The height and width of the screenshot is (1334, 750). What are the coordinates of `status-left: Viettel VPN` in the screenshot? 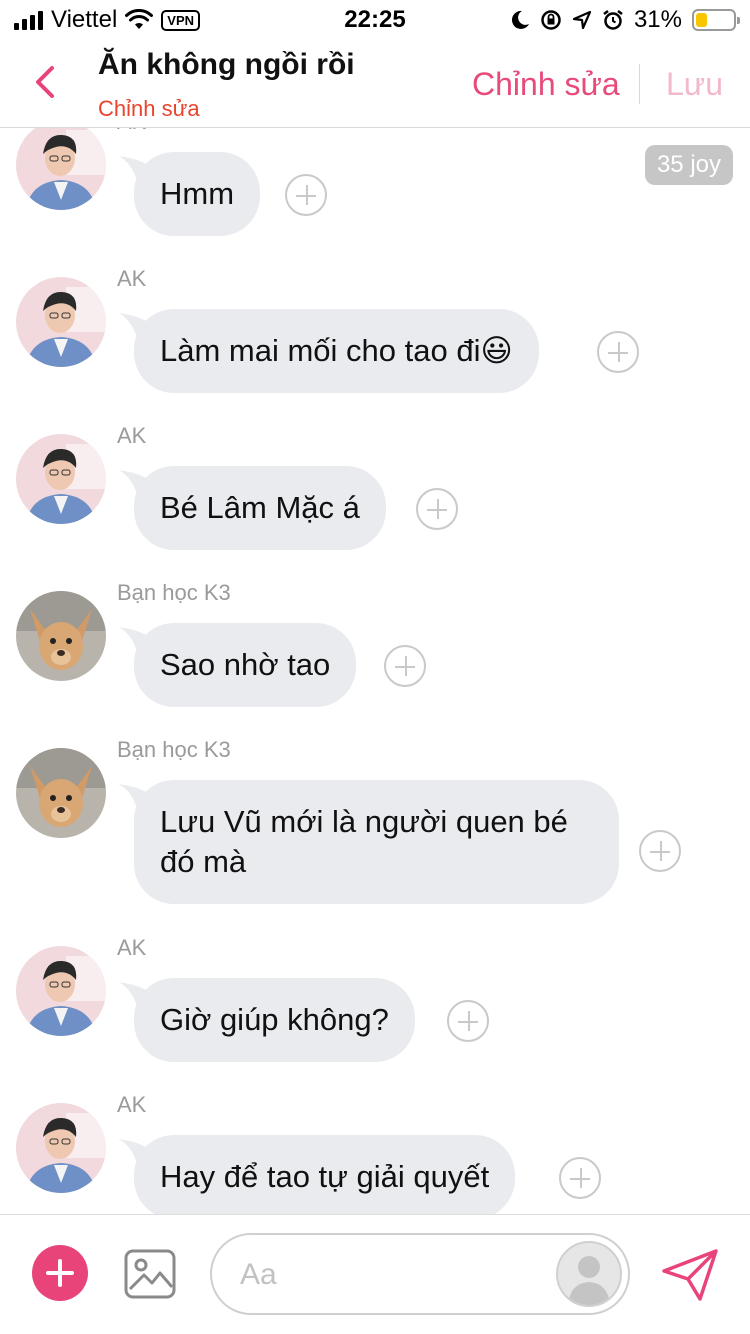 It's located at (107, 20).